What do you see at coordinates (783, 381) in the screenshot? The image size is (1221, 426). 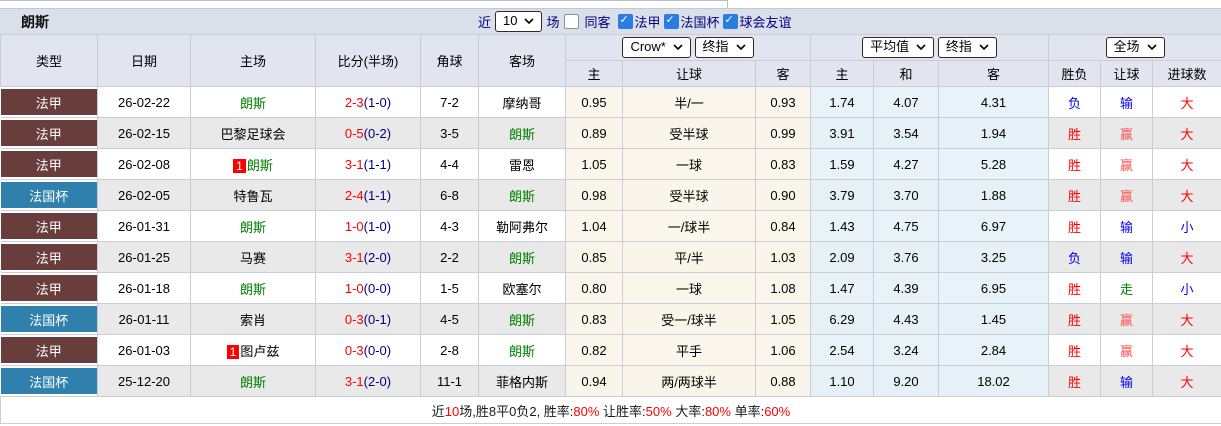 I see `asian-away-odds-cell: 0.88` at bounding box center [783, 381].